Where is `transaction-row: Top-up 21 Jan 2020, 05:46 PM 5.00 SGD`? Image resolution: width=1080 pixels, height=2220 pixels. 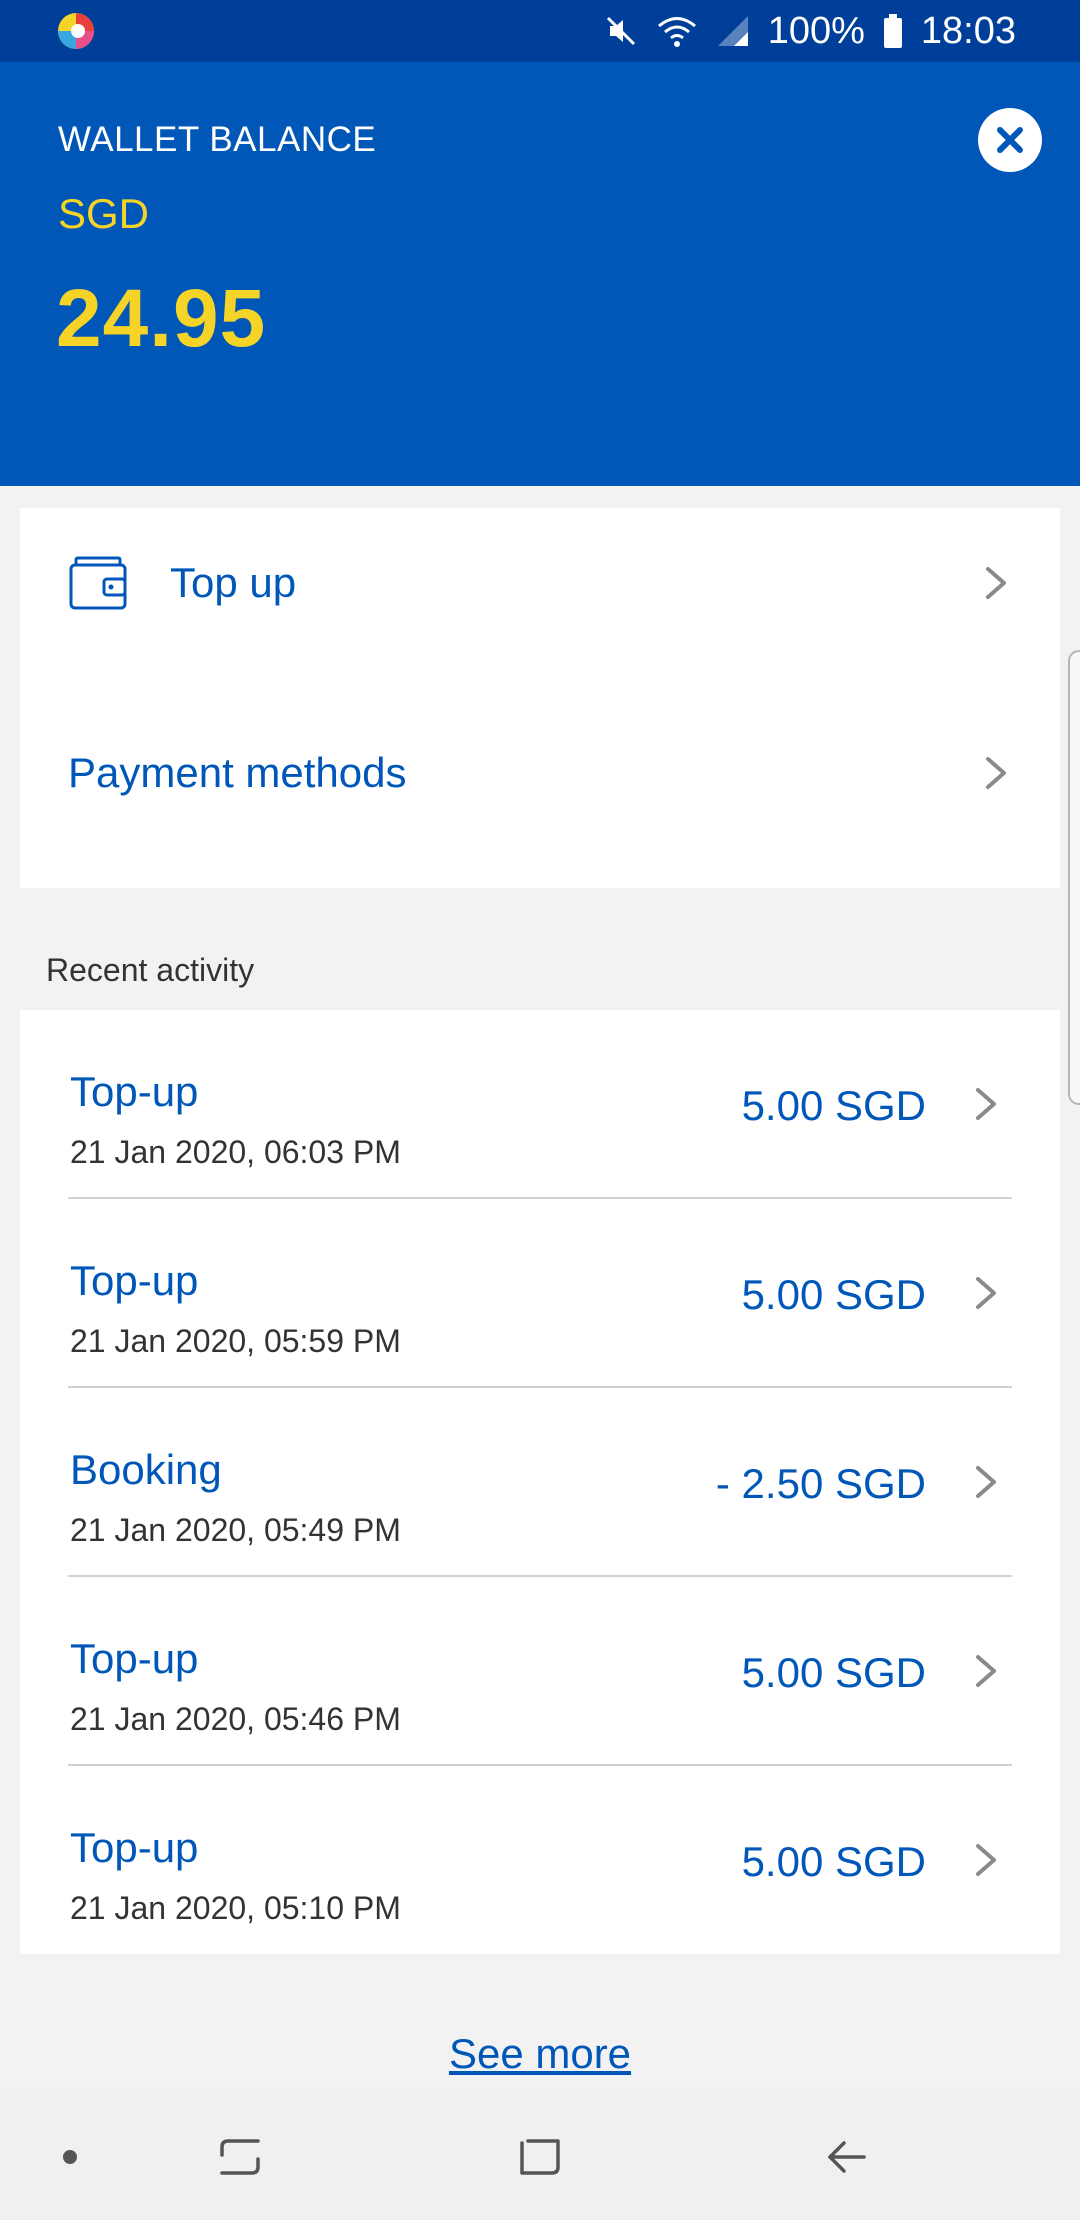
transaction-row: Top-up 21 Jan 2020, 05:46 PM 5.00 SGD is located at coordinates (540, 1671).